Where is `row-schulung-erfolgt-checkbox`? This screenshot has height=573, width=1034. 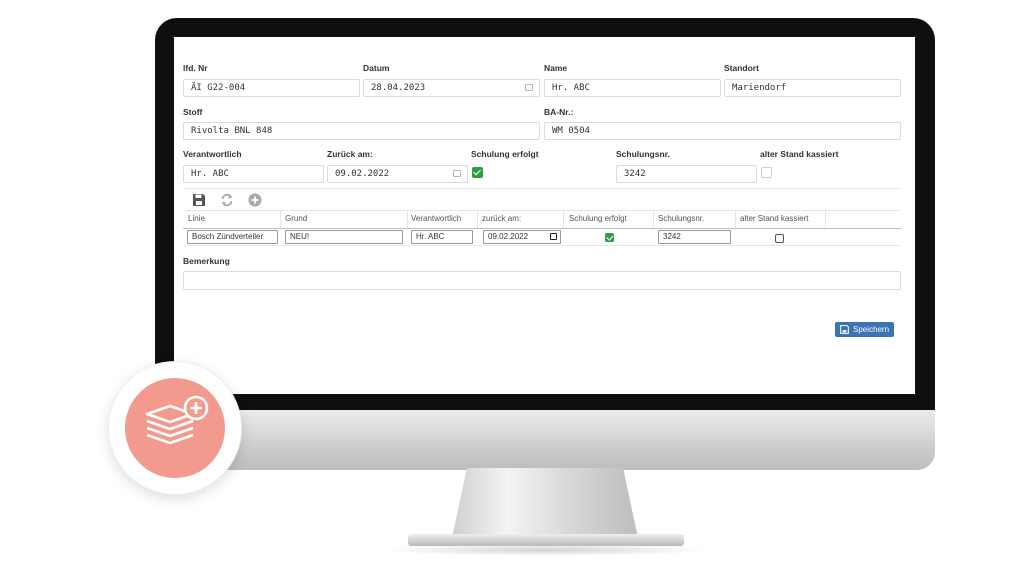 row-schulung-erfolgt-checkbox is located at coordinates (609, 237).